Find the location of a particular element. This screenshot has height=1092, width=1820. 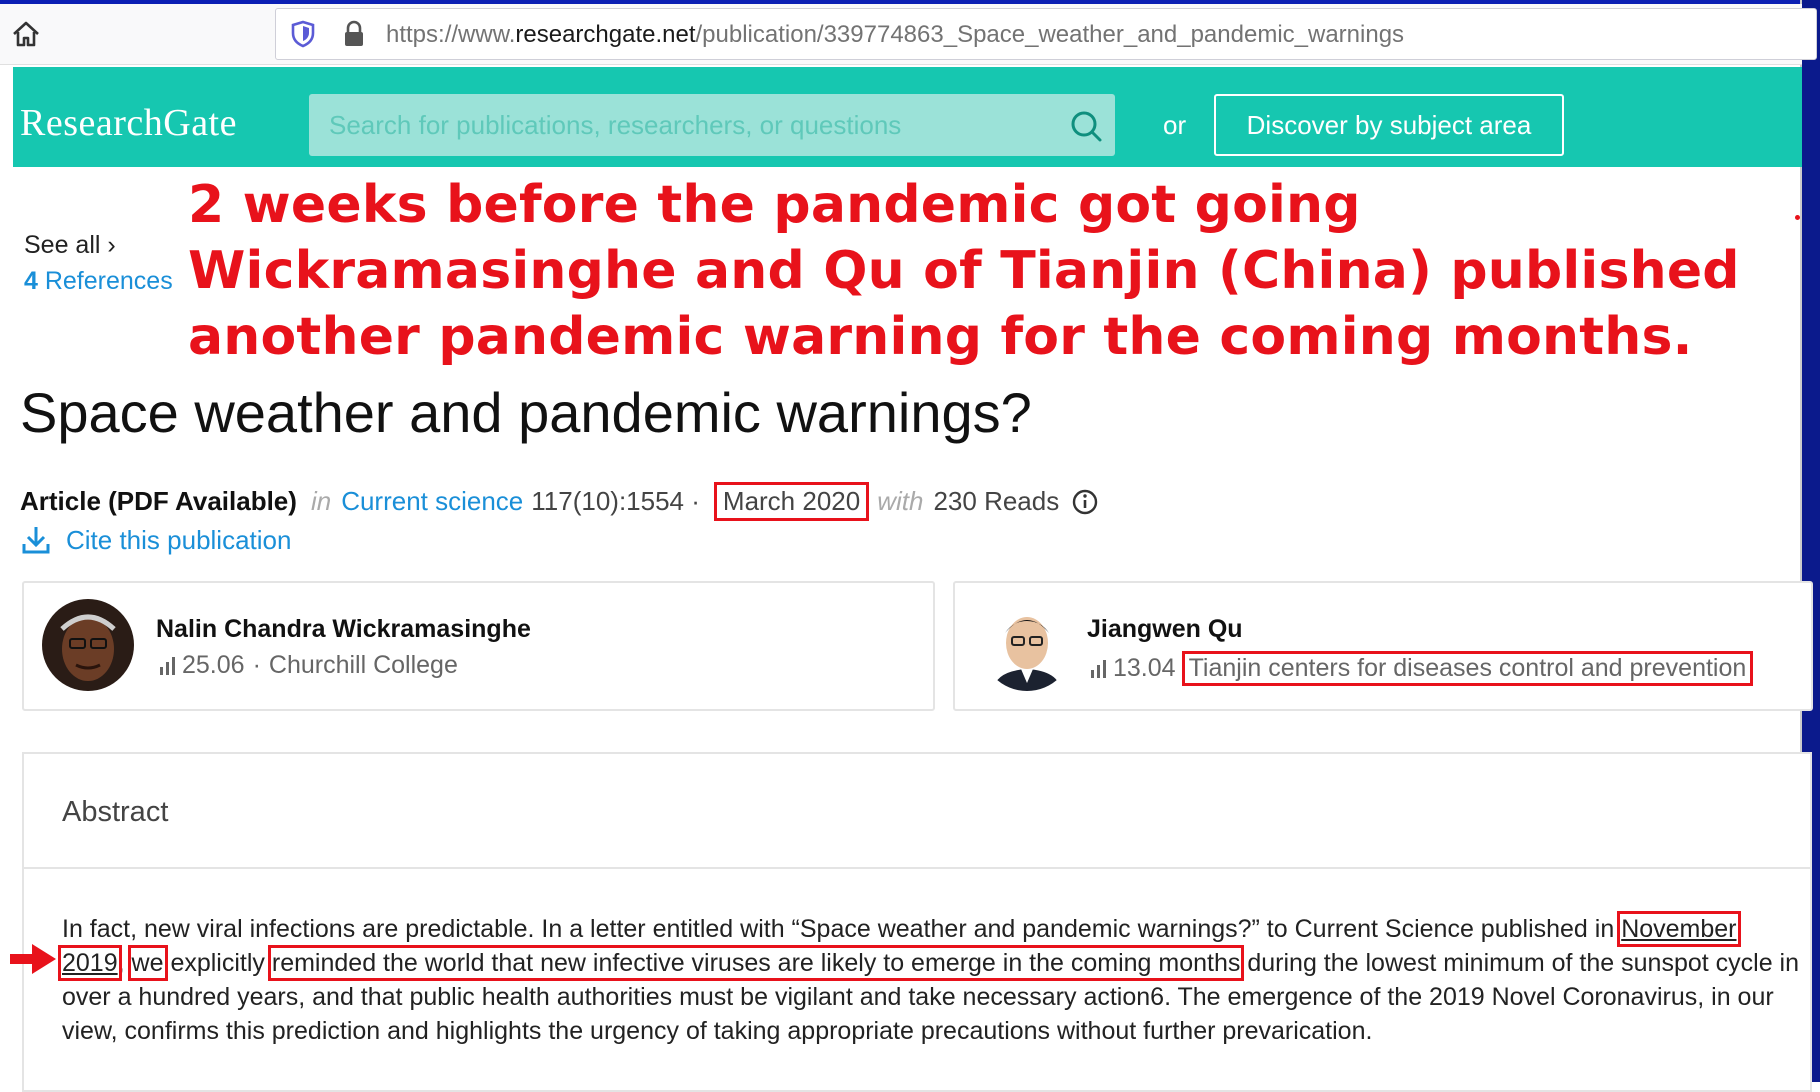

search-input is located at coordinates (679, 125).